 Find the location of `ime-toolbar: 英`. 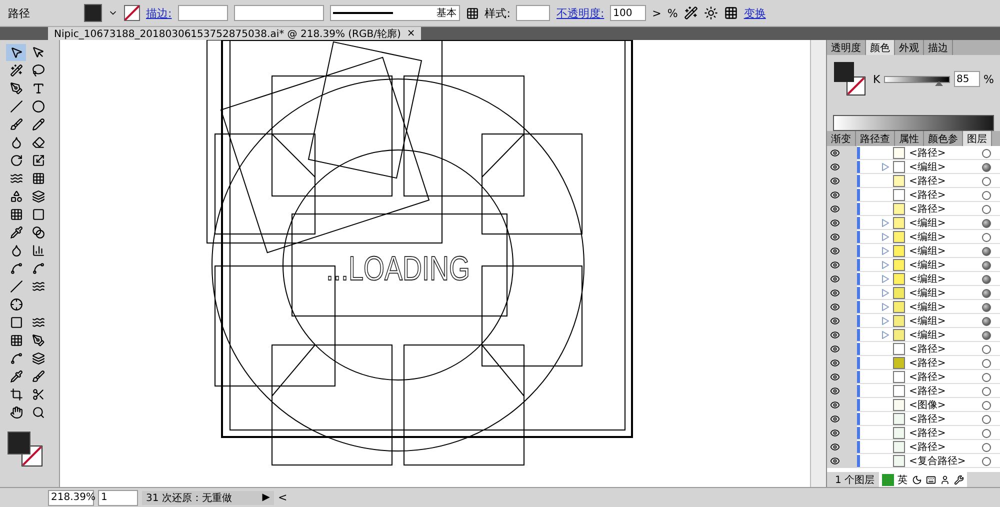

ime-toolbar: 英 is located at coordinates (922, 479).